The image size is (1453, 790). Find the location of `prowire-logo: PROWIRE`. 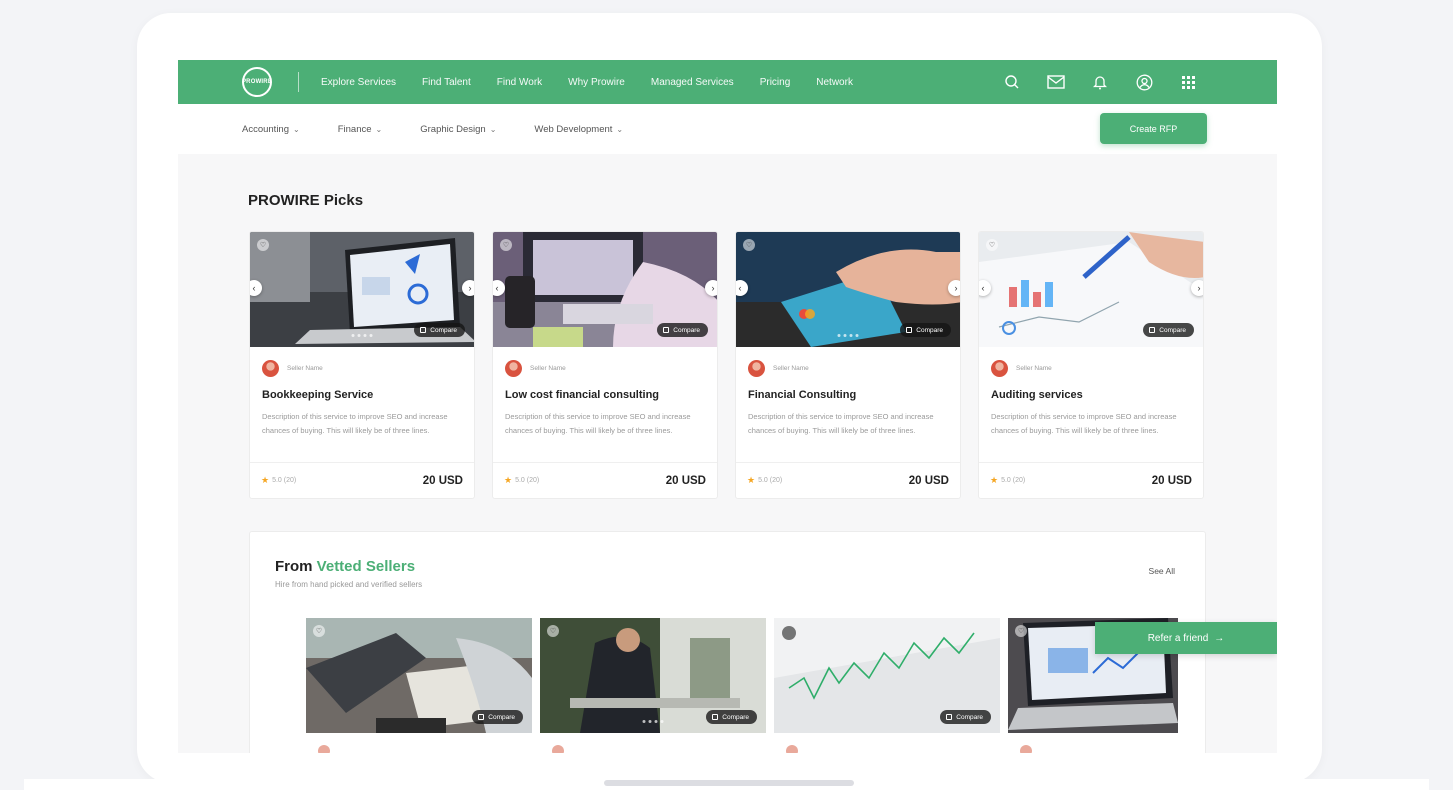

prowire-logo: PROWIRE is located at coordinates (257, 82).